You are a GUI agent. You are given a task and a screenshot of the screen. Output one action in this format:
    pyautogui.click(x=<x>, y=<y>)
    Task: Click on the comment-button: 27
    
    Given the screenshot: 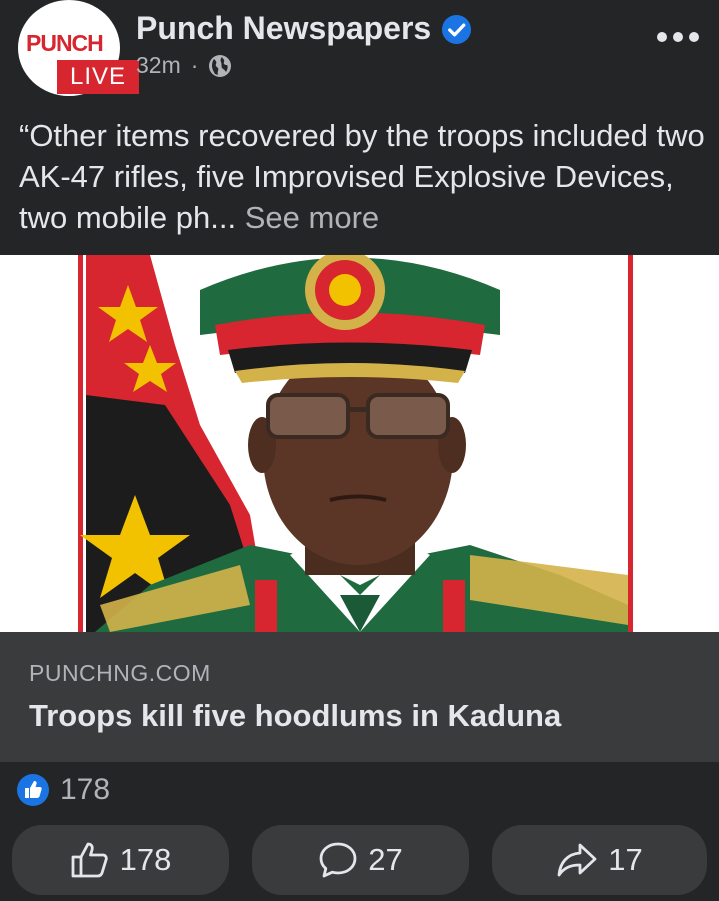 What is the action you would take?
    pyautogui.click(x=360, y=860)
    